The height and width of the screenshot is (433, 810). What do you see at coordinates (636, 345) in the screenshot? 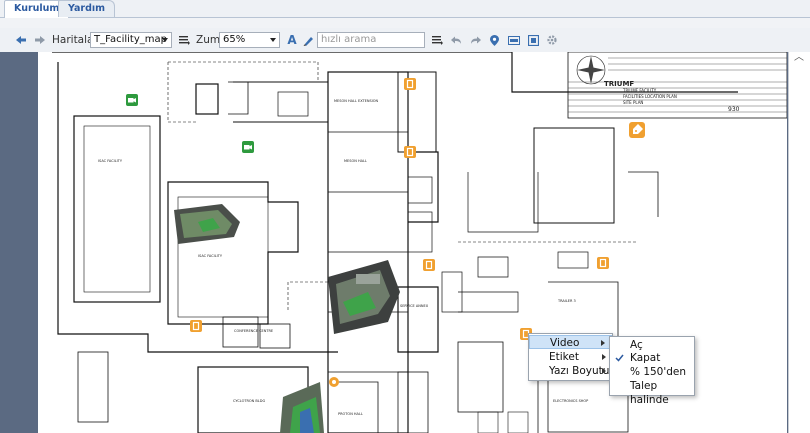
I see `submenu-item-label: Aç` at bounding box center [636, 345].